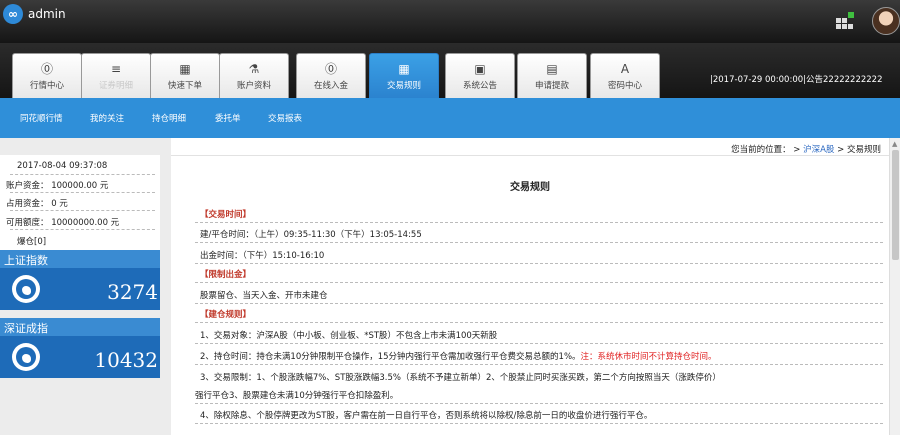  What do you see at coordinates (818, 150) in the screenshot?
I see `breadcrumb-link-a-shares: 沪深A股` at bounding box center [818, 150].